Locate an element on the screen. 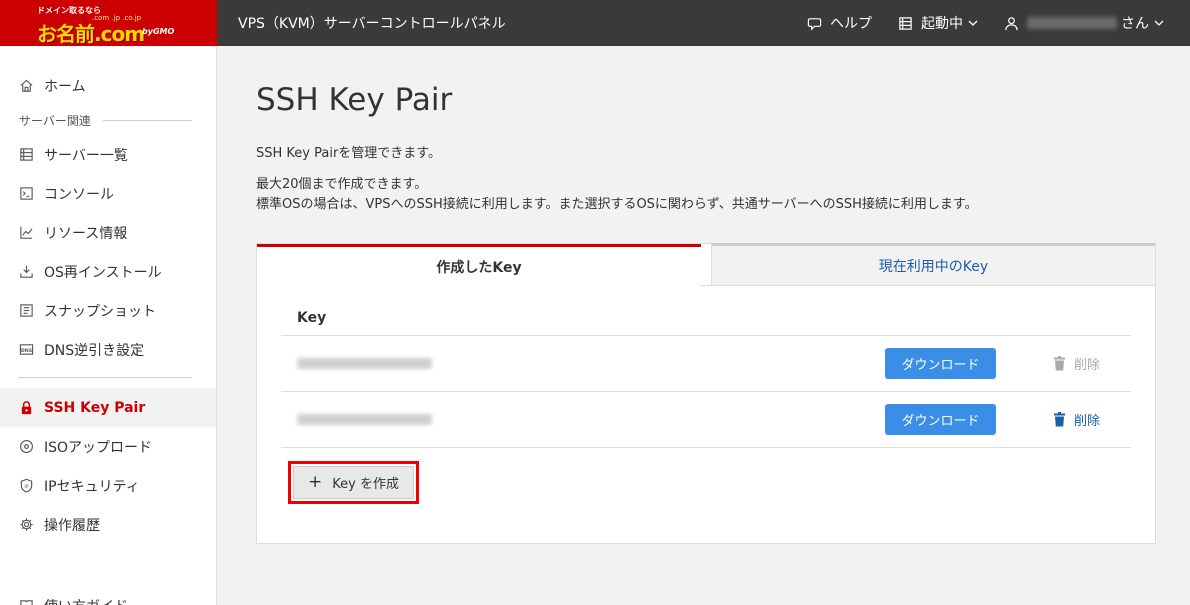  book-icon is located at coordinates (26, 602).